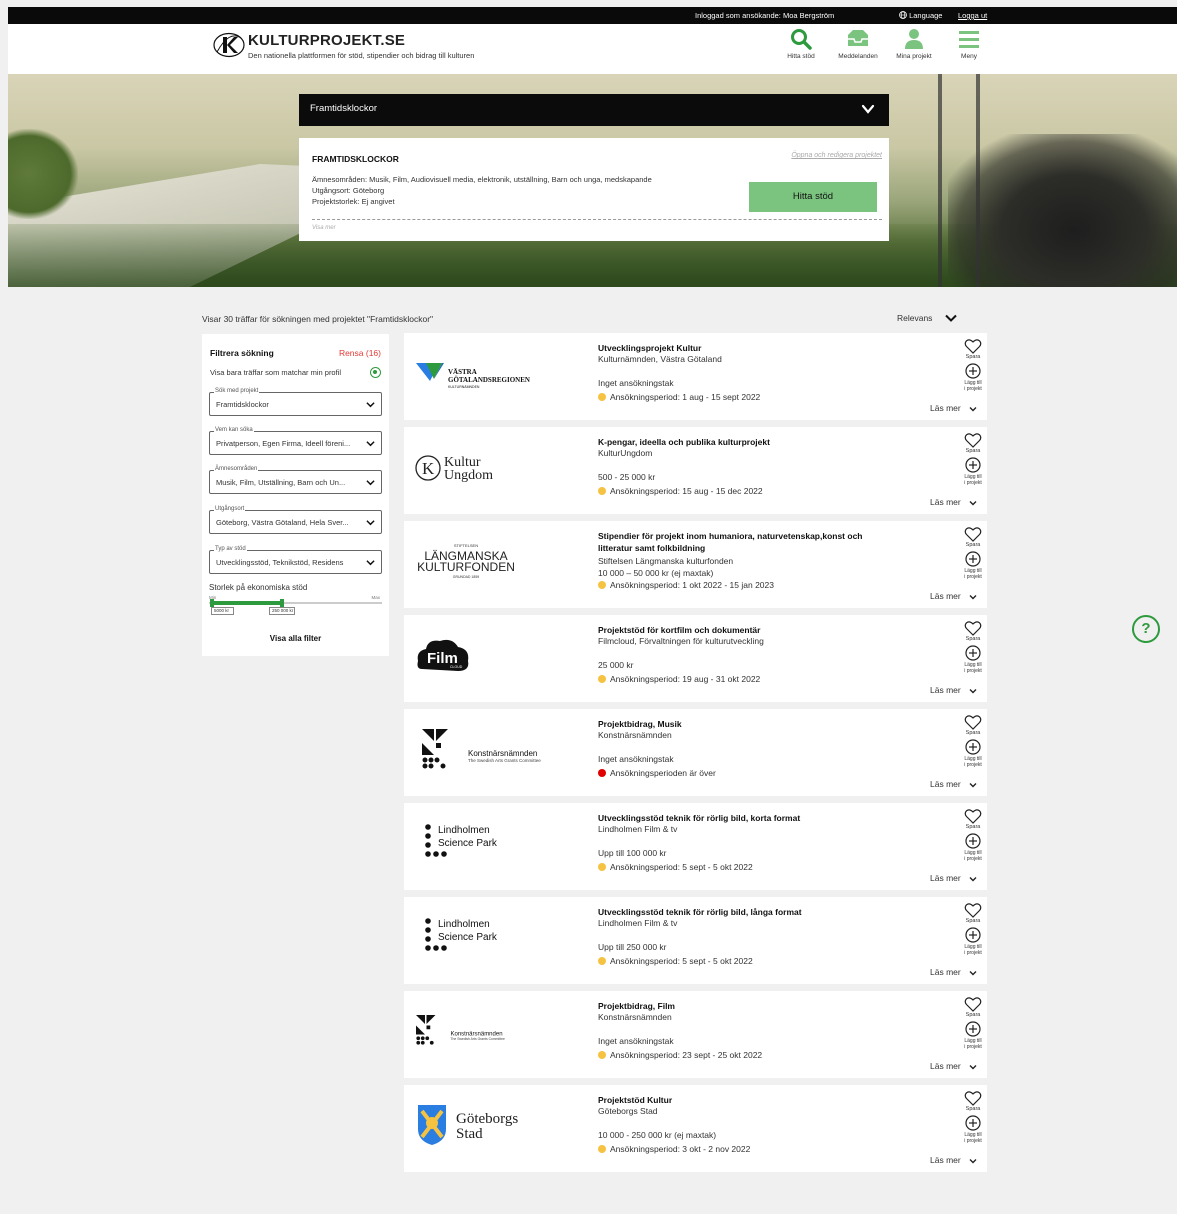  I want to click on filter-title: Filtrera sökning, so click(242, 353).